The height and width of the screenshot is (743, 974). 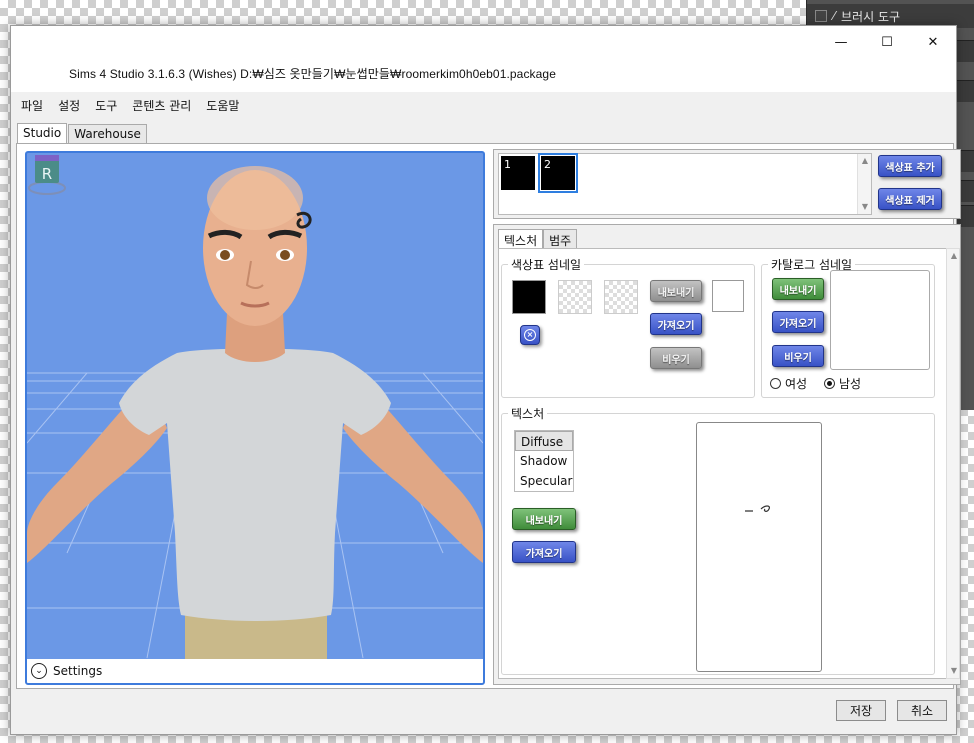 What do you see at coordinates (922, 710) in the screenshot?
I see `cancel-button: 취소` at bounding box center [922, 710].